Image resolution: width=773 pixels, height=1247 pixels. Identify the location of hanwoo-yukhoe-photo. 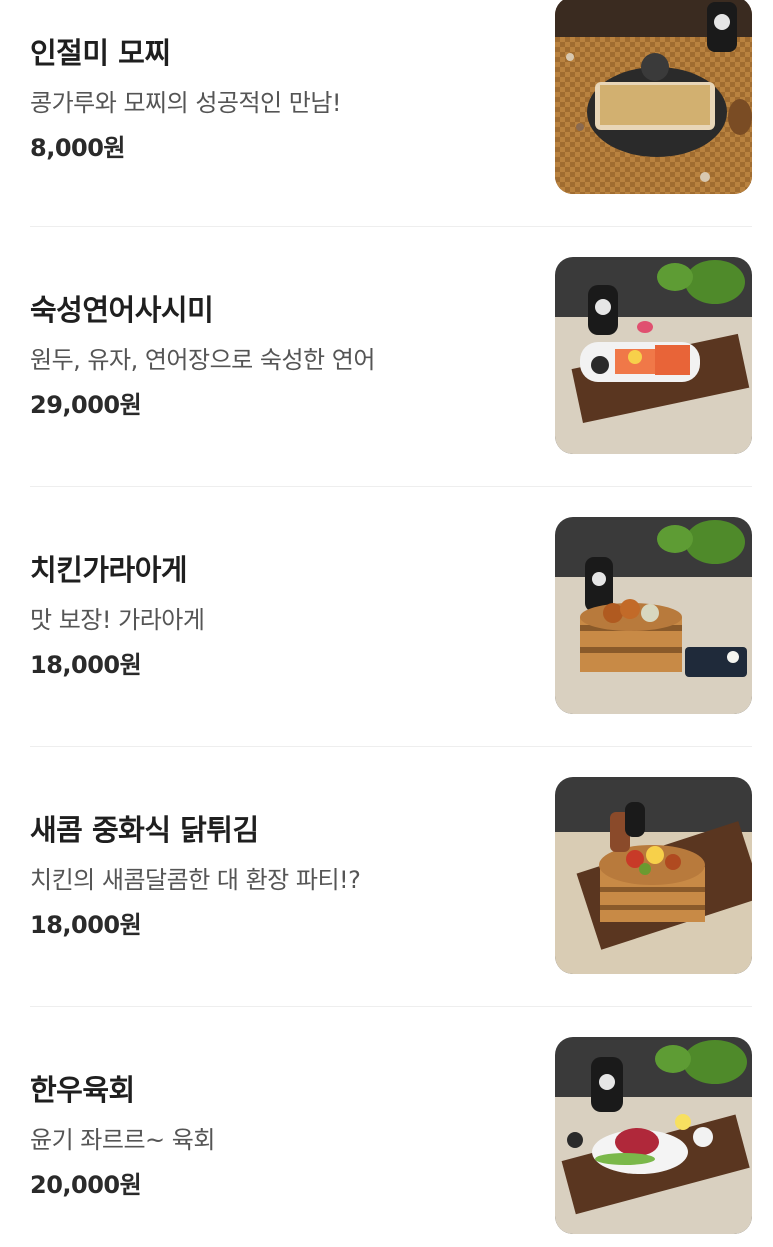
(653, 1135).